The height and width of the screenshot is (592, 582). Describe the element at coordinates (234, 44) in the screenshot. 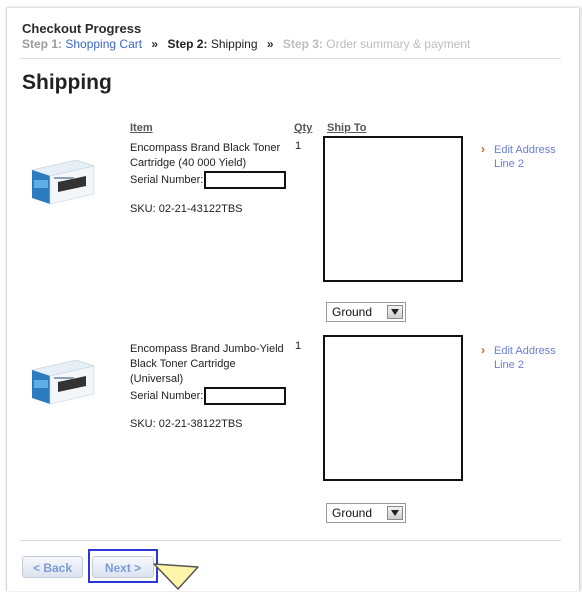

I see `step2-shipping-label: Shipping` at that location.